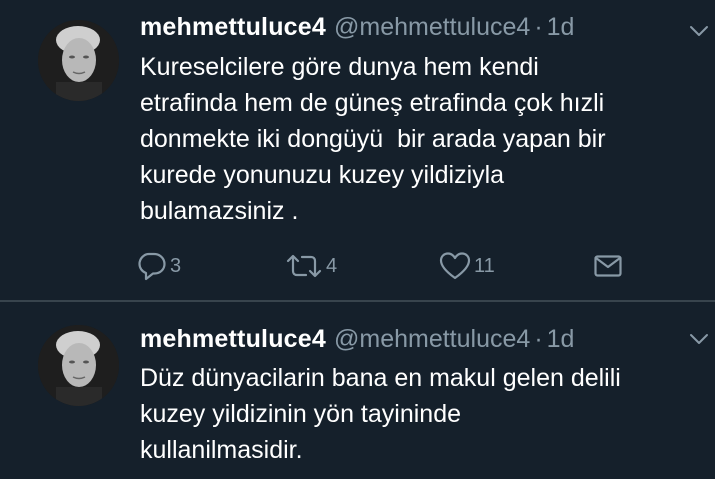 Image resolution: width=715 pixels, height=479 pixels. Describe the element at coordinates (386, 266) in the screenshot. I see `tweet-actions: 3 4 11` at that location.